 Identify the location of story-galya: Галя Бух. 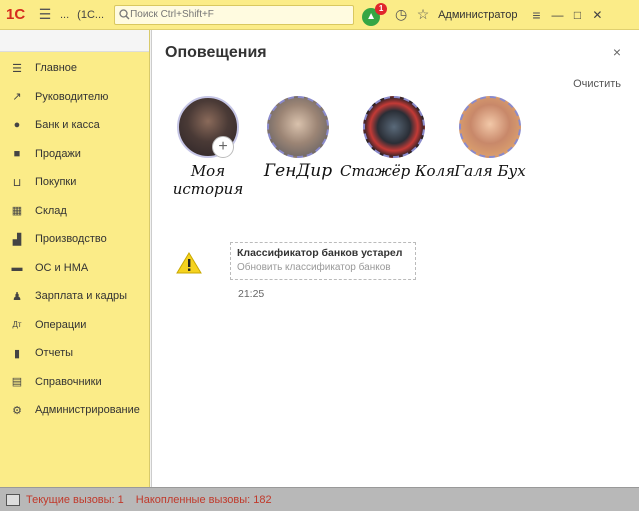
(490, 138).